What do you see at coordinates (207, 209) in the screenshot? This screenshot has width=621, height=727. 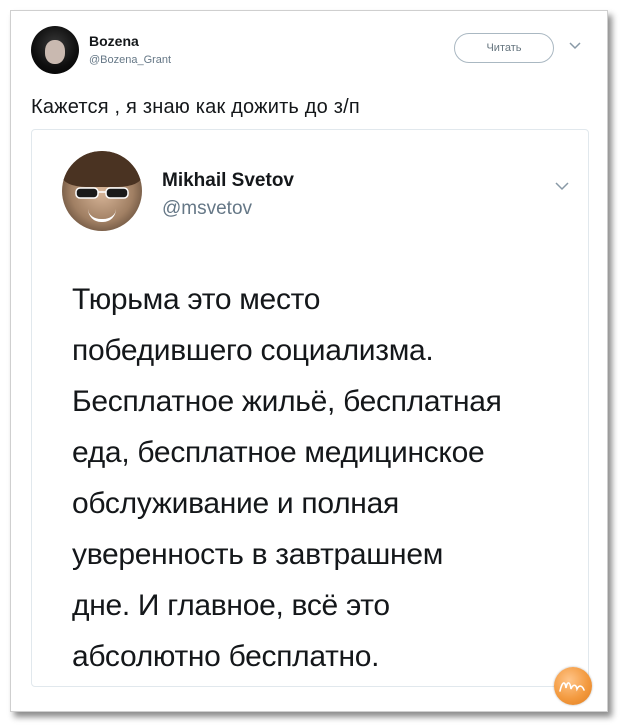 I see `quoted-author-handle: @msvetov` at bounding box center [207, 209].